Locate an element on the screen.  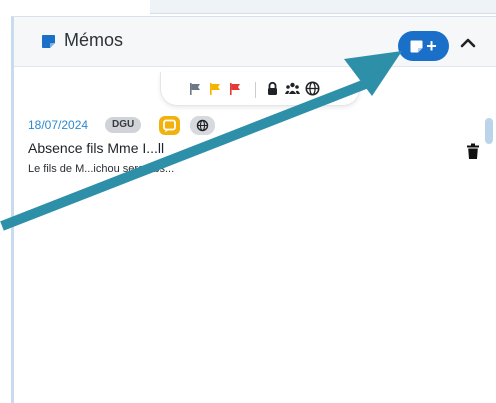
chevron-up-icon is located at coordinates (468, 43).